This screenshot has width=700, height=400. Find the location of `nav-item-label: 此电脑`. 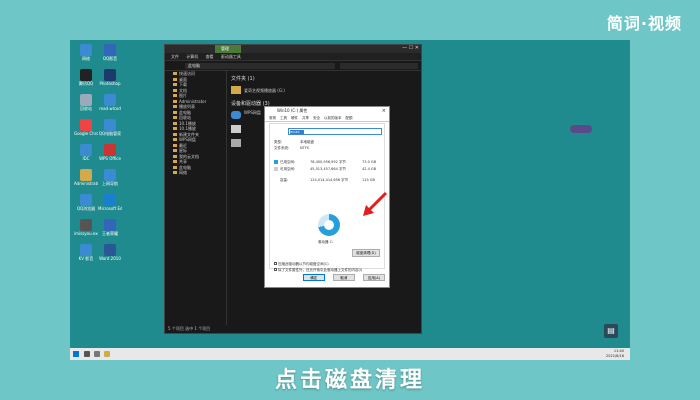

nav-item-label: 此电脑 is located at coordinates (185, 112).